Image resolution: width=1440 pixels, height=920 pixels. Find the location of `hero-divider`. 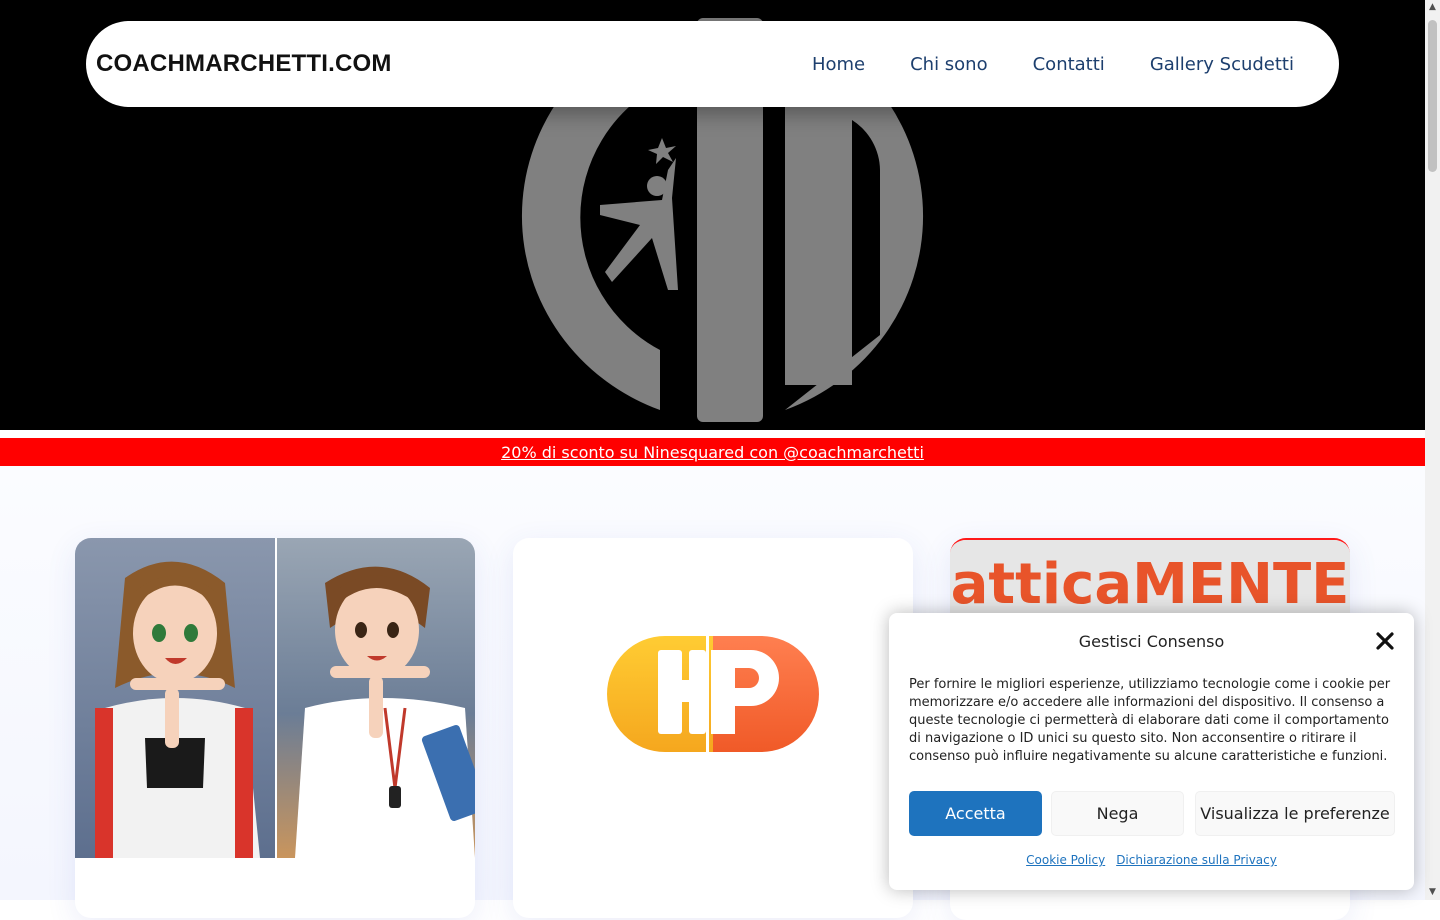

hero-divider is located at coordinates (712, 434).